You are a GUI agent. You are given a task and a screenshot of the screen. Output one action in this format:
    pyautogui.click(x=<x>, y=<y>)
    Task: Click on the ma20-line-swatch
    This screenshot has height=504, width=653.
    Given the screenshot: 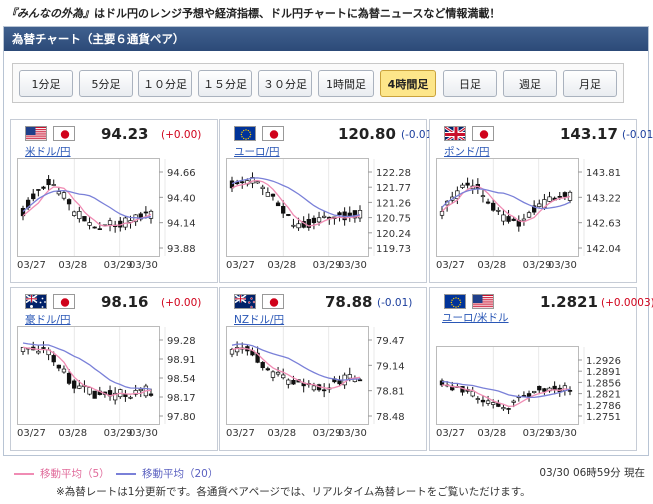 What is the action you would take?
    pyautogui.click(x=126, y=474)
    